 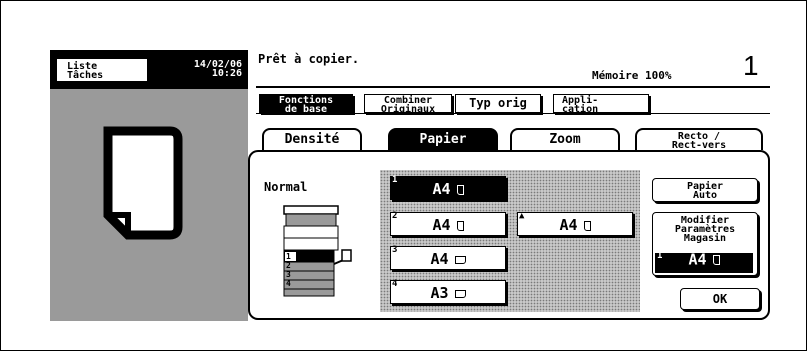 I want to click on tray-1-button: 1 A4, so click(x=448, y=187).